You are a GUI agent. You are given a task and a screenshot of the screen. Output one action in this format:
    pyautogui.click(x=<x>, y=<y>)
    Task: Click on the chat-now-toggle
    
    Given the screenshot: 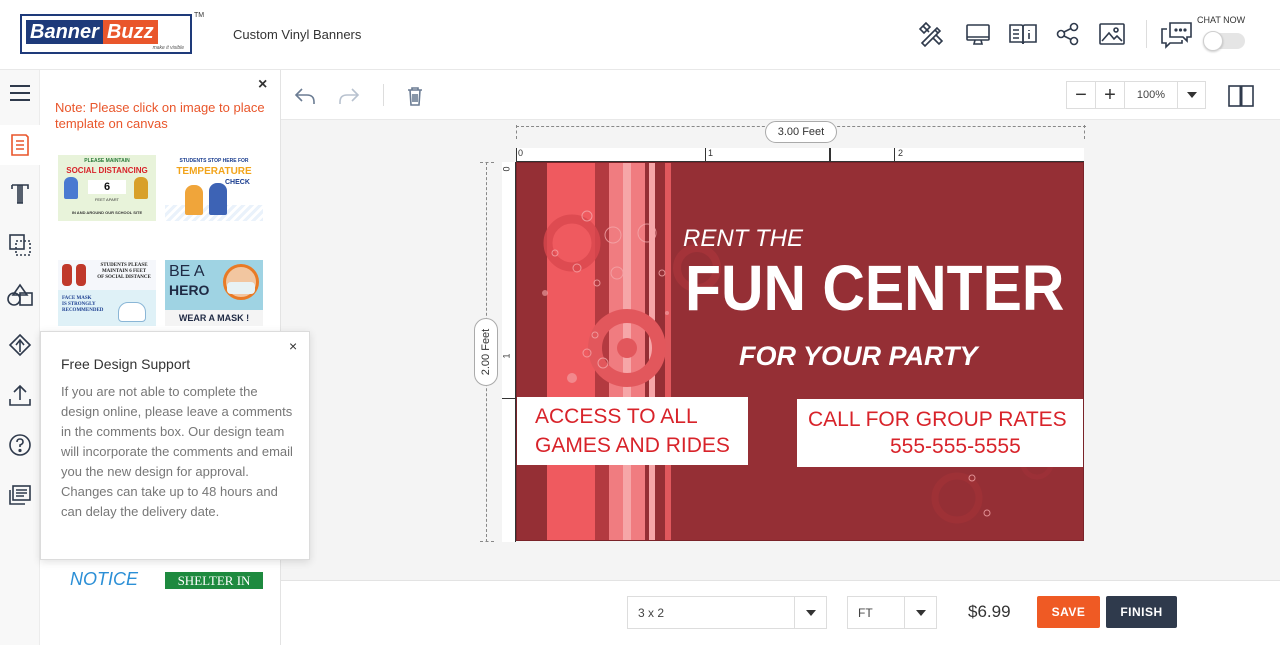 What is the action you would take?
    pyautogui.click(x=1224, y=41)
    